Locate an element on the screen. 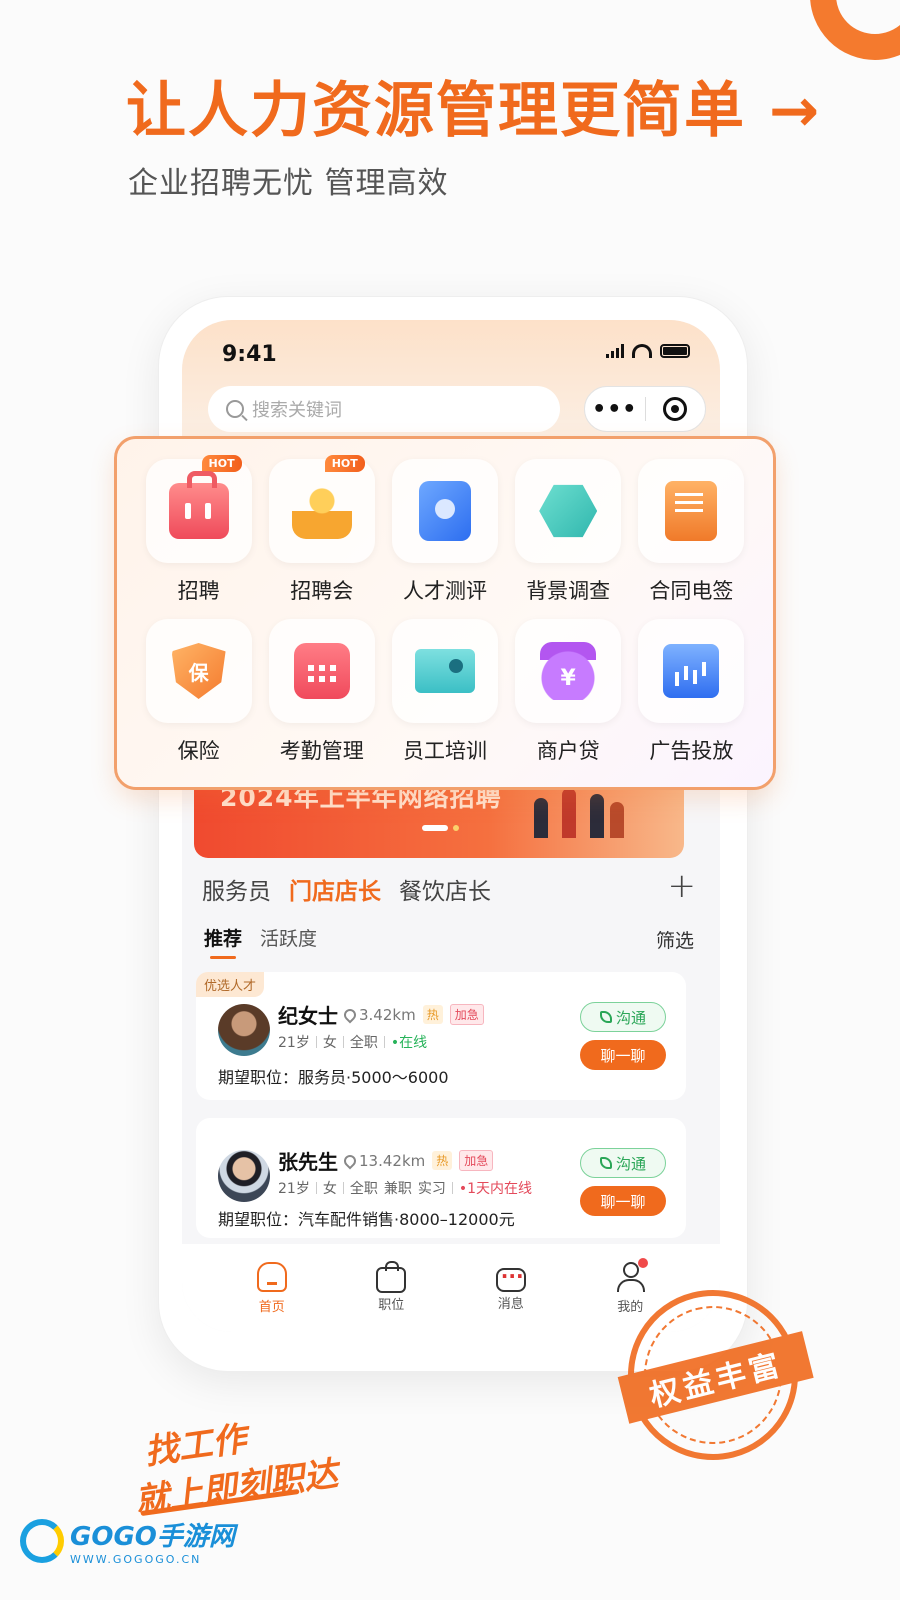 Image resolution: width=900 pixels, height=1600 pixels. tab-home: 首页 is located at coordinates (272, 1288).